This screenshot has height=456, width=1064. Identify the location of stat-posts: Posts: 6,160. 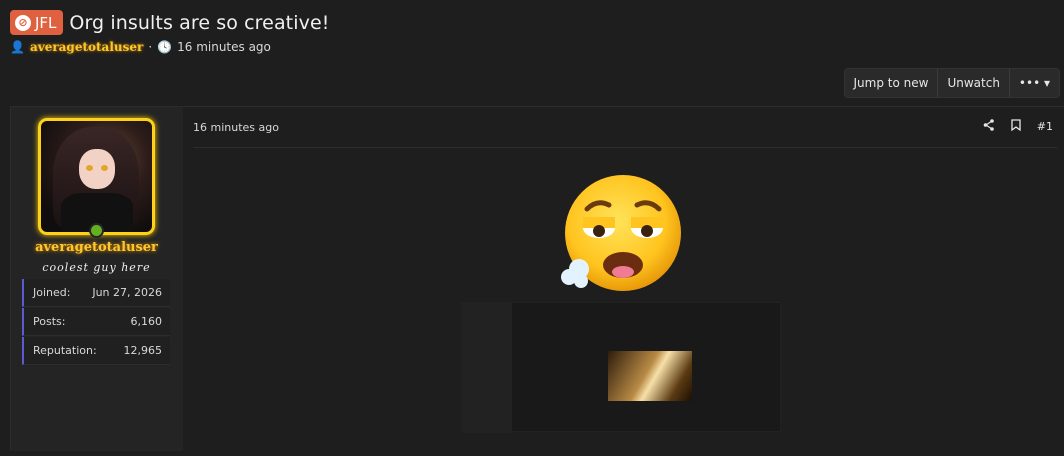
(96, 322).